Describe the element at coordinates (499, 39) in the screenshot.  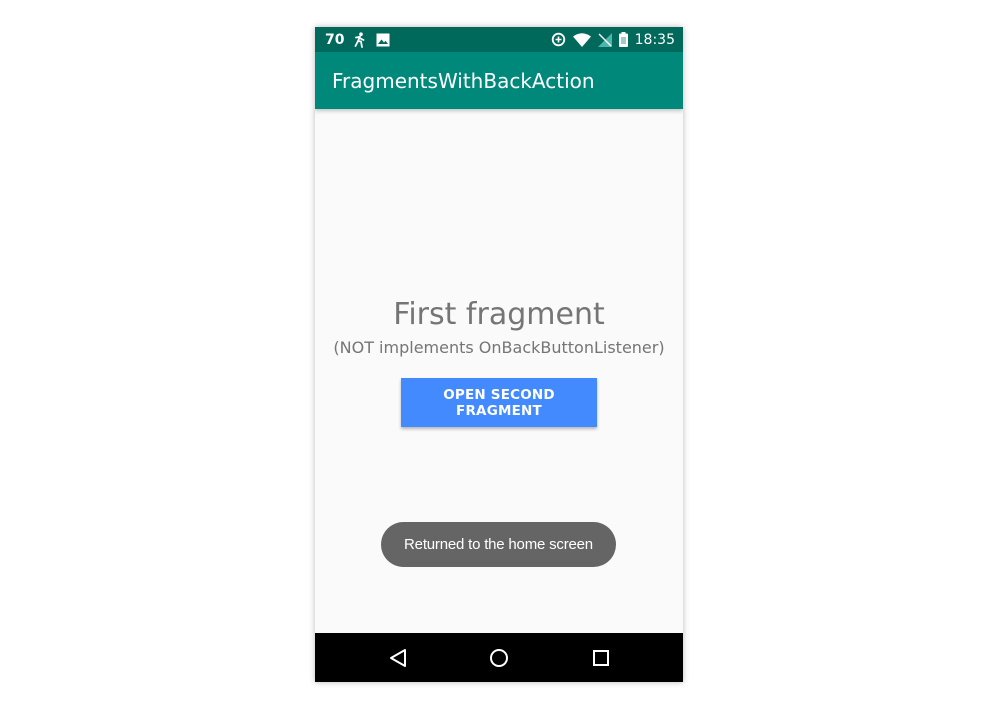
I see `status-bar: 70 18:35` at that location.